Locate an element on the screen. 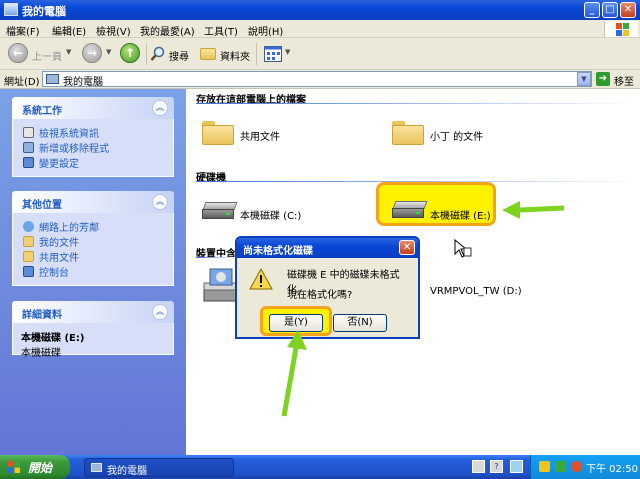 The width and height of the screenshot is (640, 479). control-panel-icon is located at coordinates (28, 271).